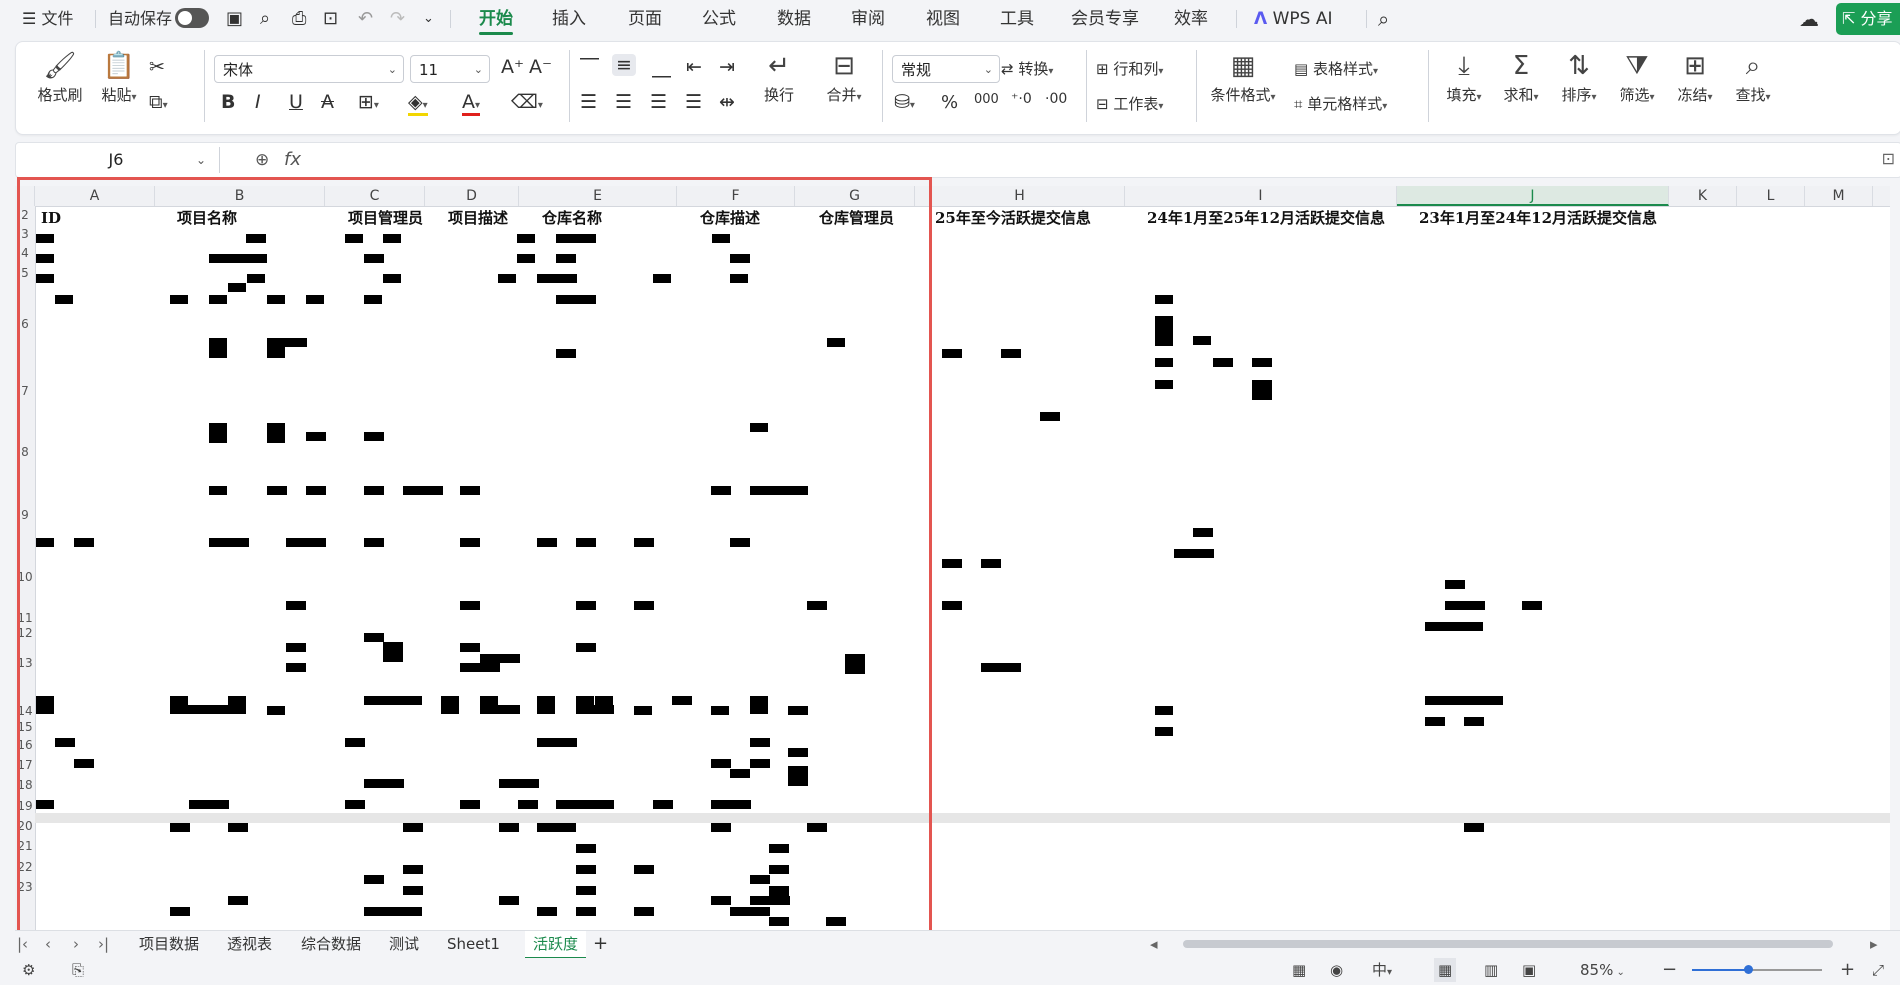 Image resolution: width=1900 pixels, height=985 pixels. I want to click on align-middle-icon: ≡, so click(624, 65).